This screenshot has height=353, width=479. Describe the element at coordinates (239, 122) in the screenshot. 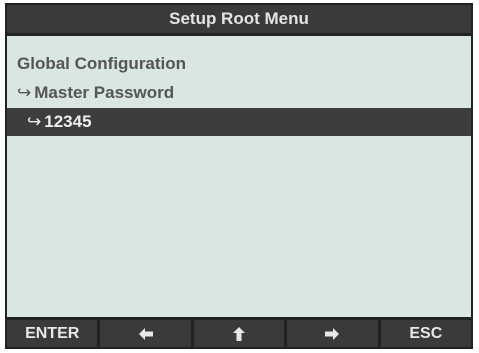

I see `menu-item-password-value-selected: ↪ 12345` at that location.